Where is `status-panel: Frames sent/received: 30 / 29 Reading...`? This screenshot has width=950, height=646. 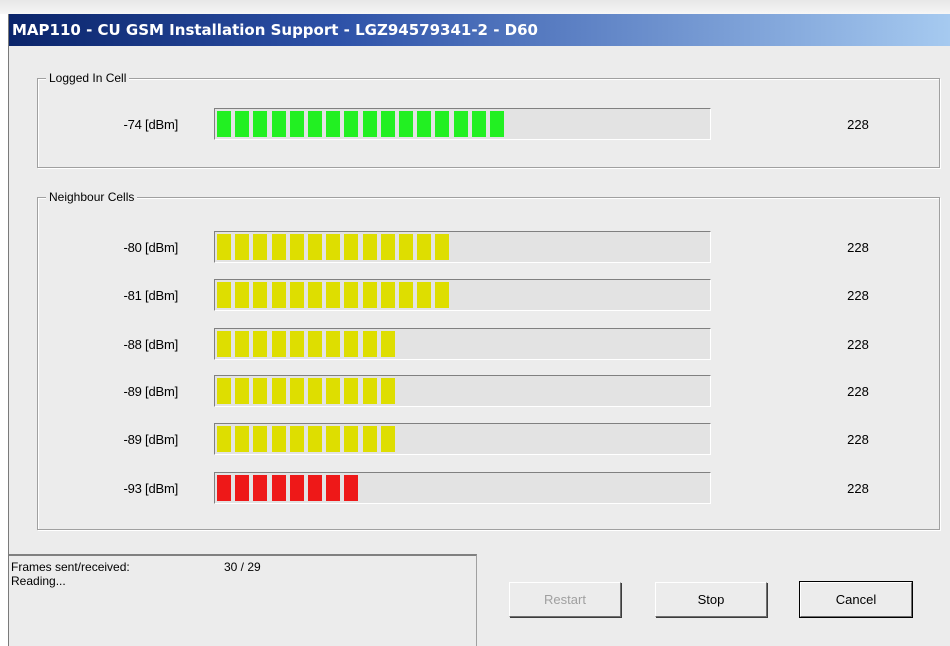
status-panel: Frames sent/received: 30 / 29 Reading... is located at coordinates (243, 600).